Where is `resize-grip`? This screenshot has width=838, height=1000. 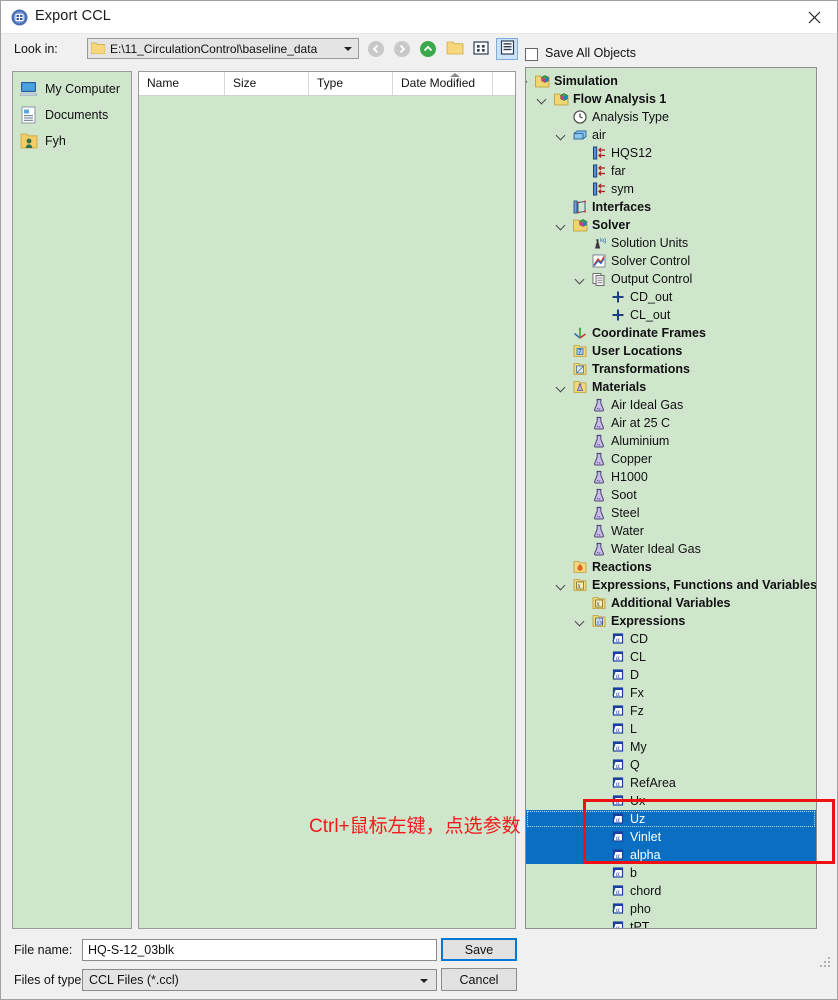 resize-grip is located at coordinates (826, 963).